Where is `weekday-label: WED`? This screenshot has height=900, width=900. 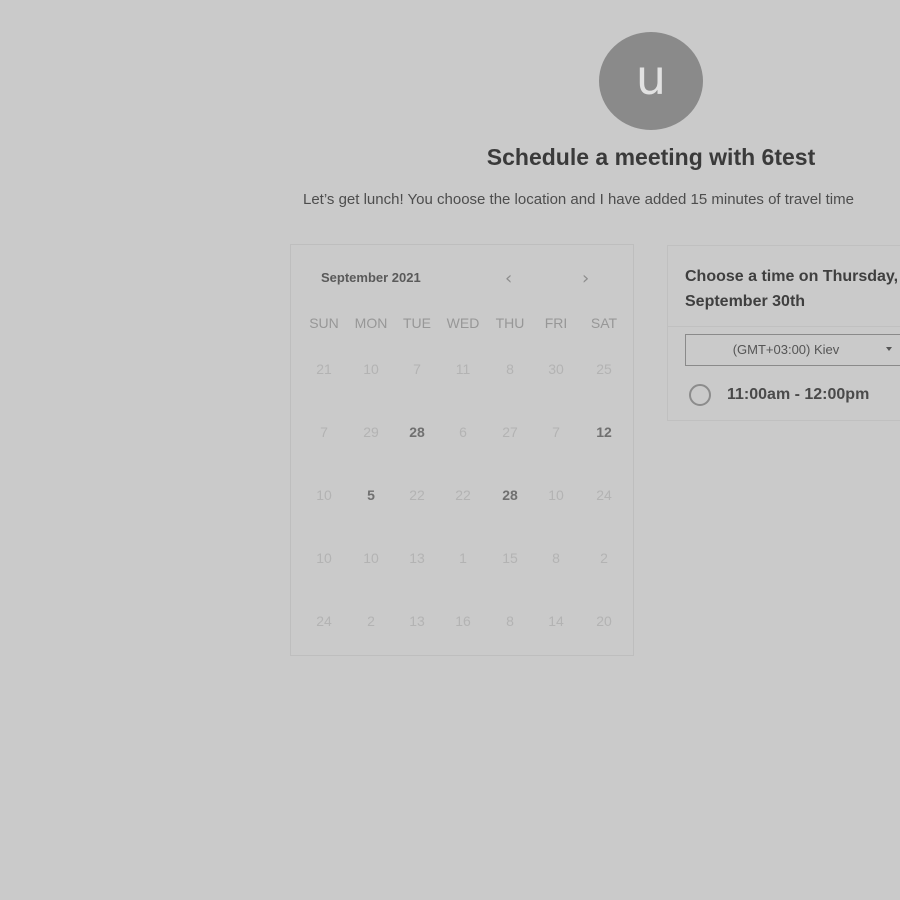 weekday-label: WED is located at coordinates (463, 323).